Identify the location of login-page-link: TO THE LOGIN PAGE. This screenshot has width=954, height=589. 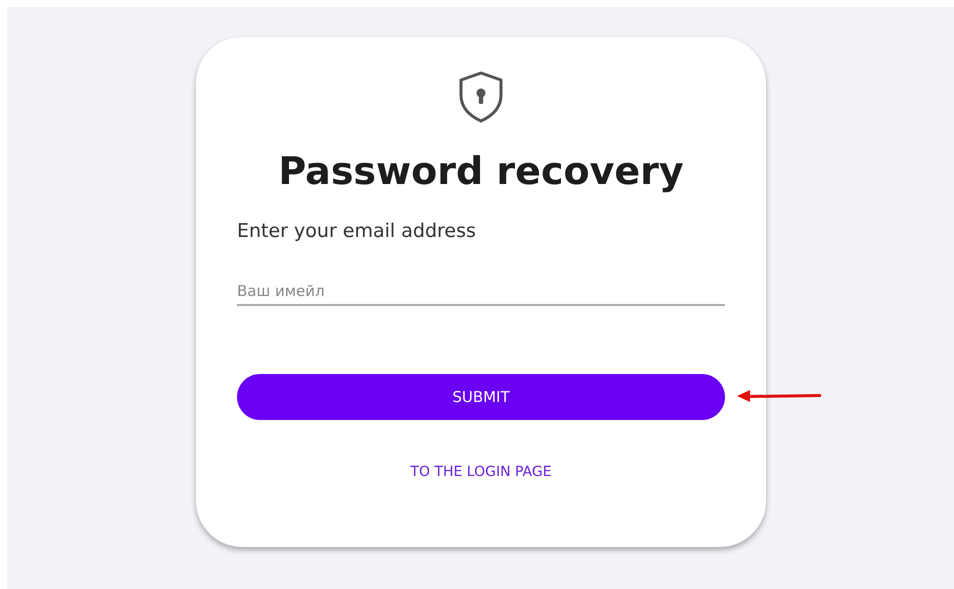
(481, 472).